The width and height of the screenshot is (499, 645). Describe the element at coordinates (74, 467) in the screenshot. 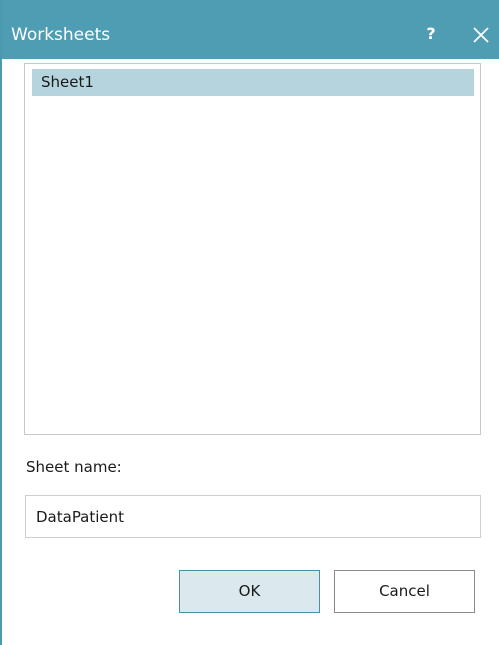

I see `sheet-name-label: Sheet name:` at that location.